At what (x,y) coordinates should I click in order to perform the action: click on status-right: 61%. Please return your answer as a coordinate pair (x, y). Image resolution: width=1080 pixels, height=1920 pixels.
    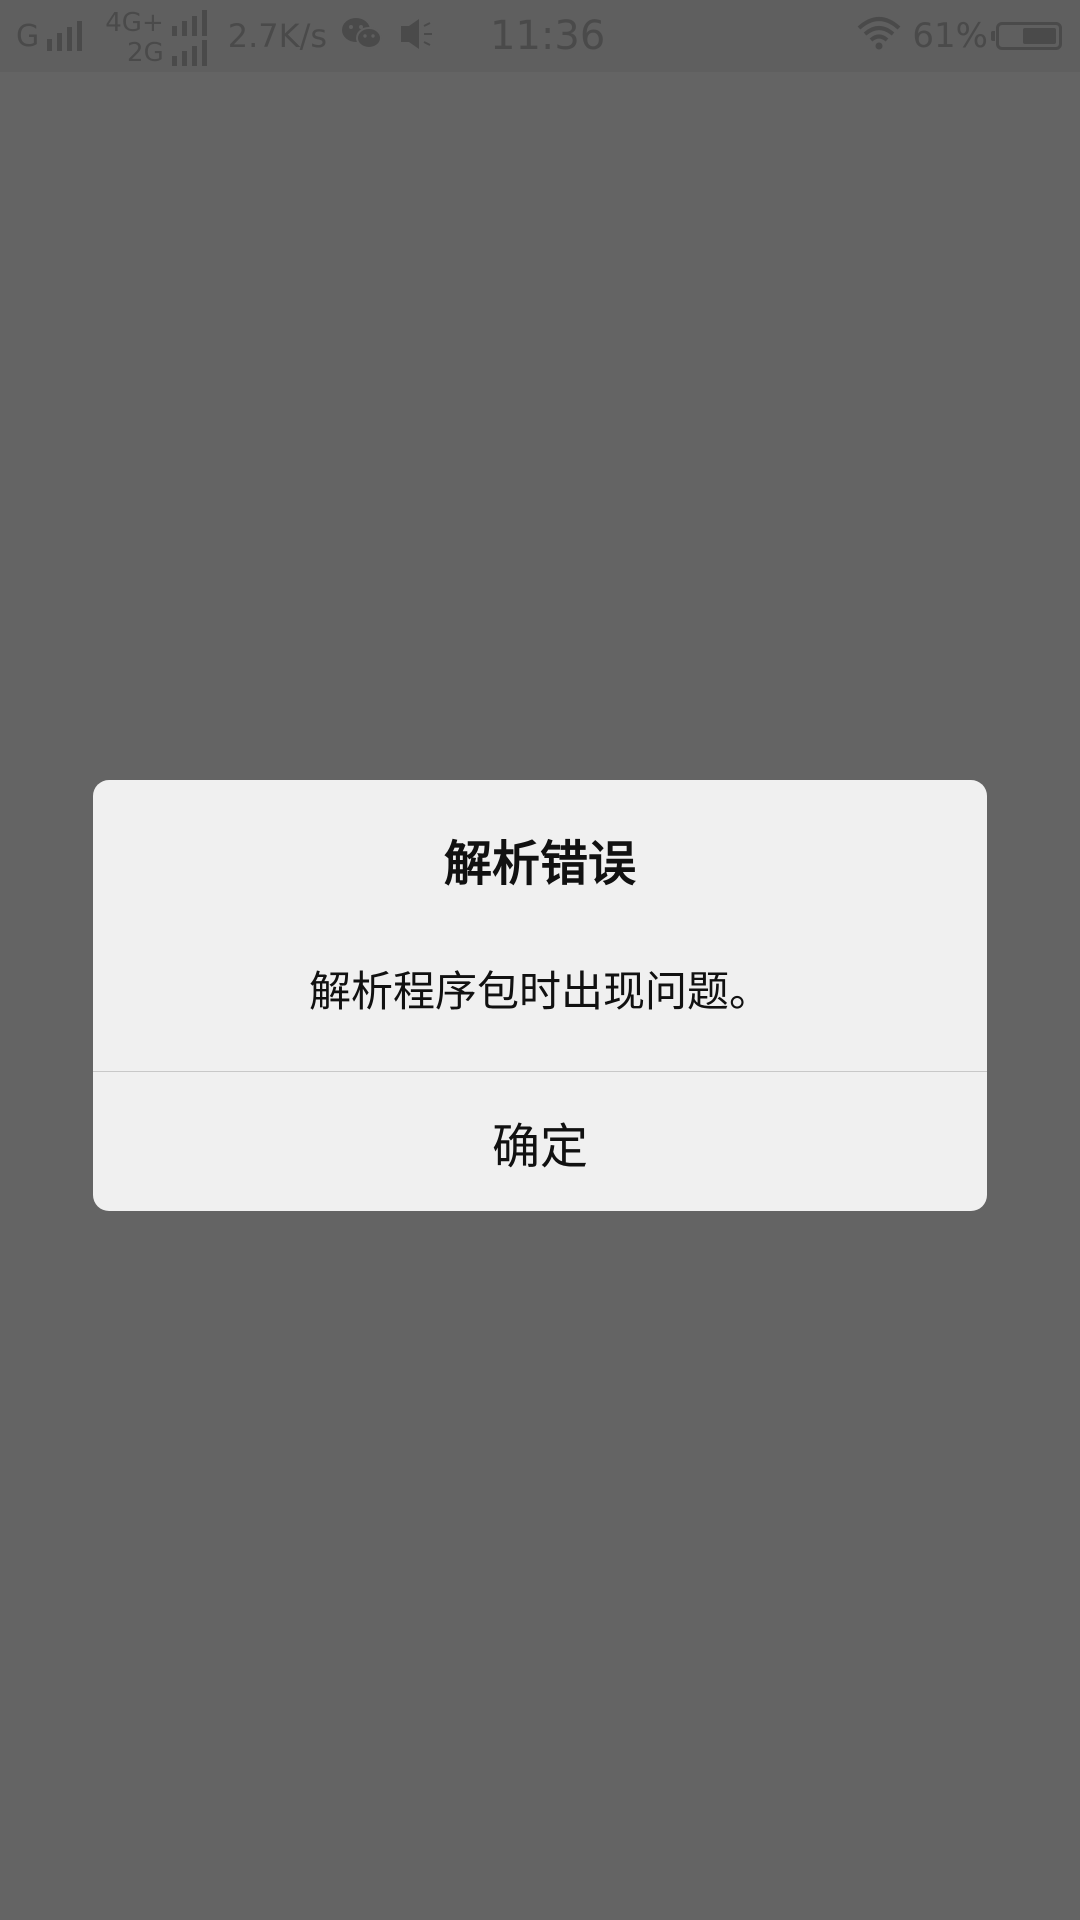
    Looking at the image, I should click on (959, 36).